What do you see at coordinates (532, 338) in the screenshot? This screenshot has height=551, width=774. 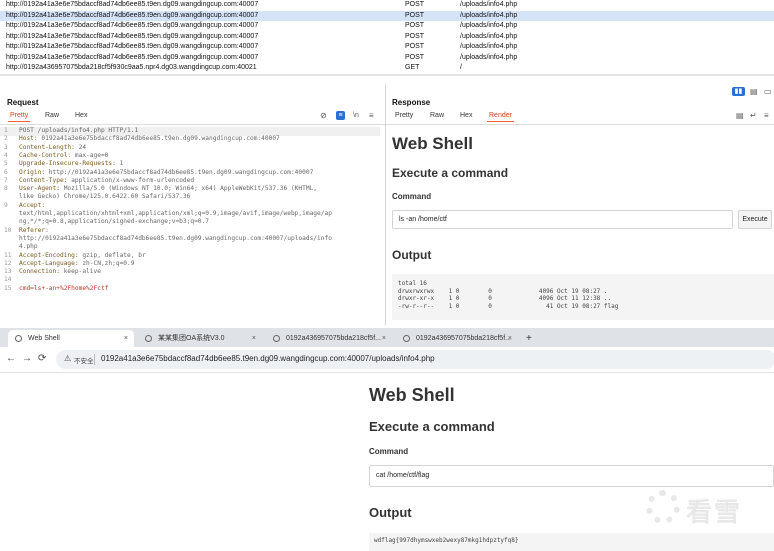 I see `new-tab-button: +` at bounding box center [532, 338].